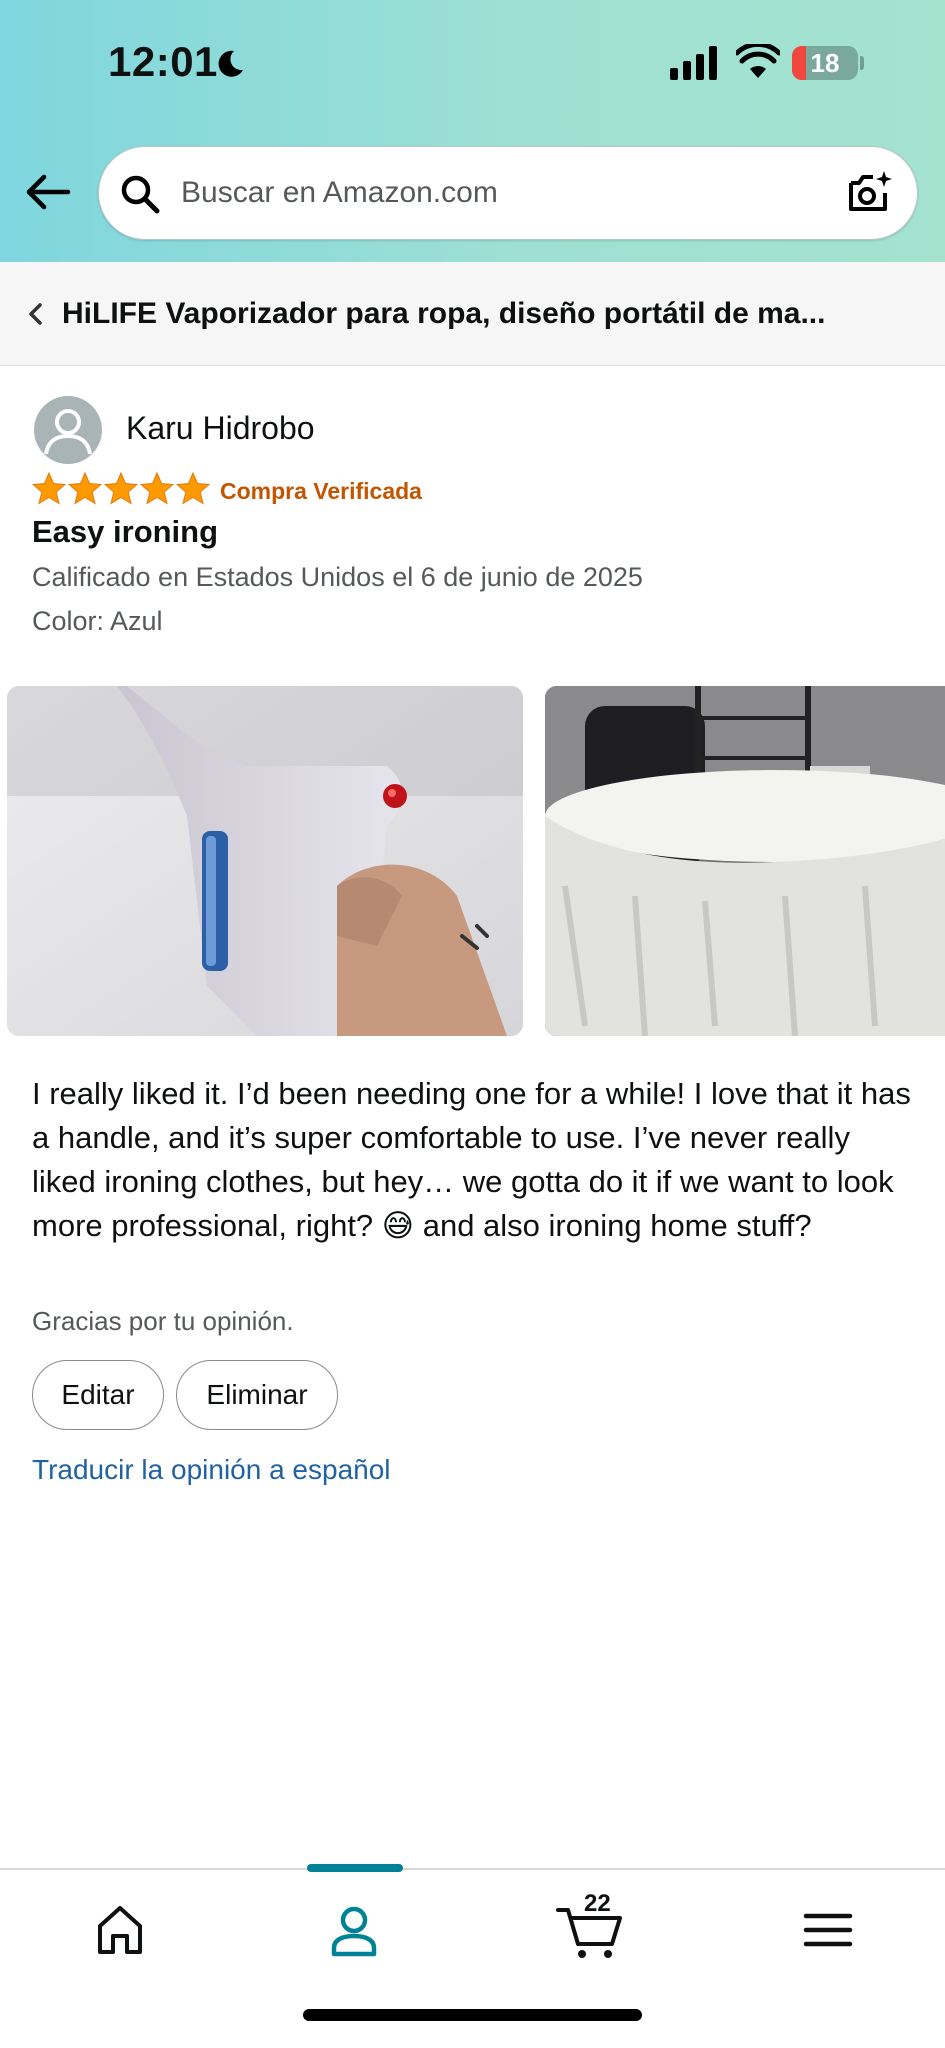 Image resolution: width=945 pixels, height=2048 pixels. Describe the element at coordinates (693, 63) in the screenshot. I see `cellular-signal-icon` at that location.